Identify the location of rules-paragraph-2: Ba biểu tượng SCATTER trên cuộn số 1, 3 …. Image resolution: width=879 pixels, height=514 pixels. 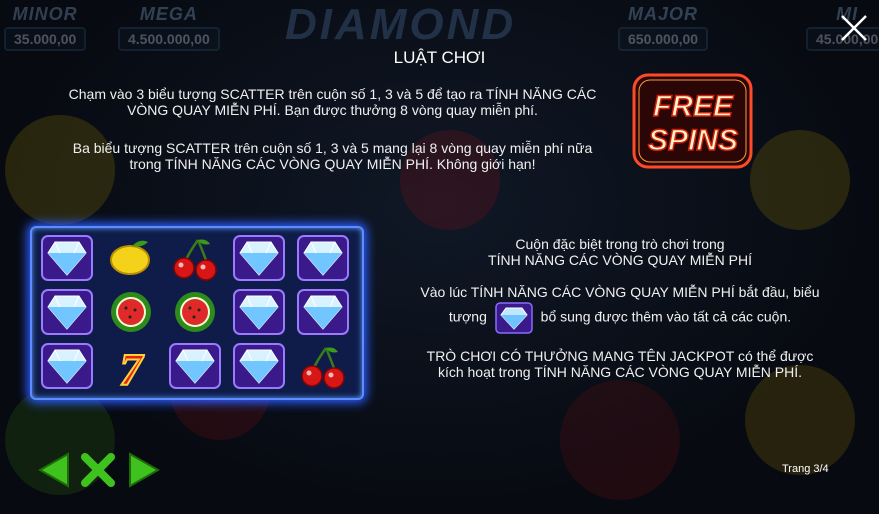
(332, 156).